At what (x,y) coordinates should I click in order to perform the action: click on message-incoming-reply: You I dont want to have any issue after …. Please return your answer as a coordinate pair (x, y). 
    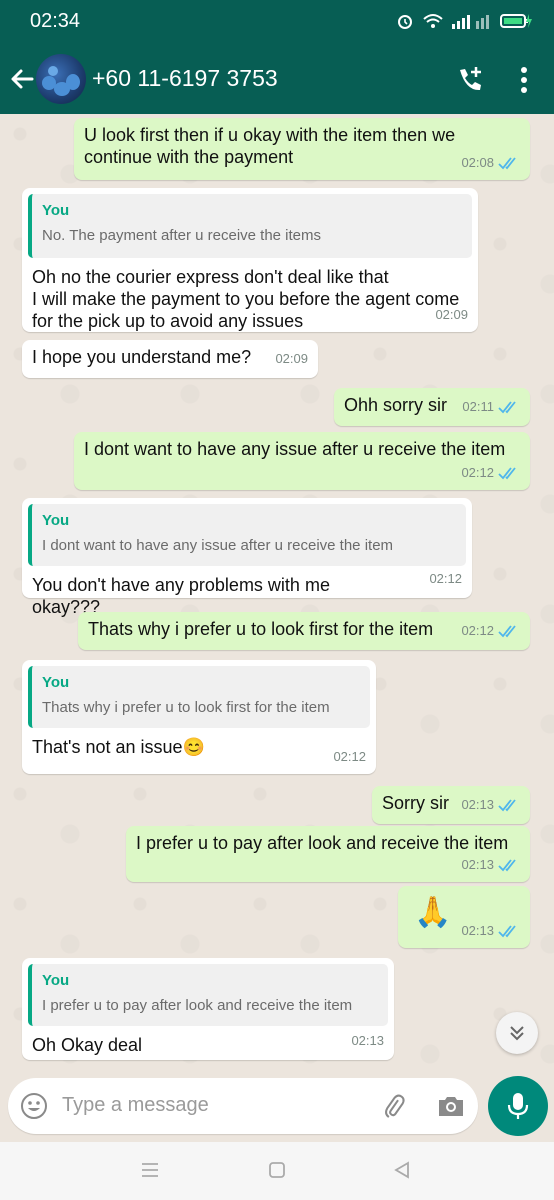
    Looking at the image, I should click on (247, 557).